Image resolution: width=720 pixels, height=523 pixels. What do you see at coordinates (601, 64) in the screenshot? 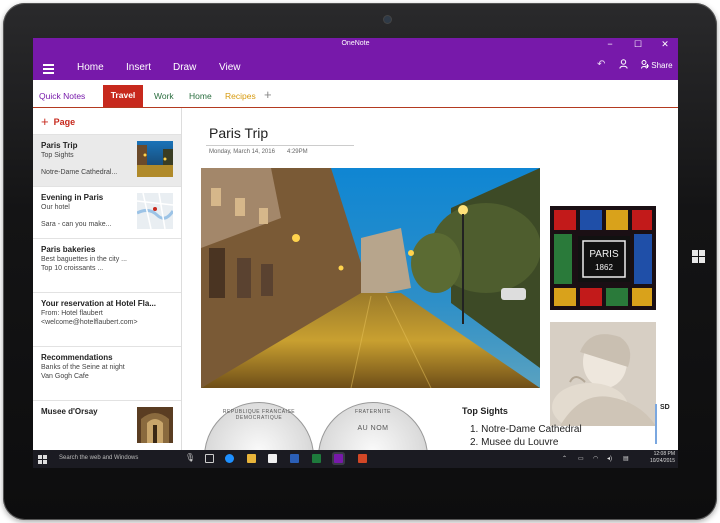
I see `undo-icon: ↶` at bounding box center [601, 64].